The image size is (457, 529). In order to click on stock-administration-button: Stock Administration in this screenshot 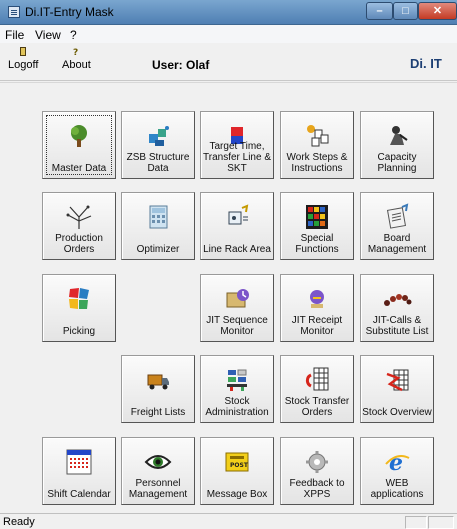, I will do `click(237, 389)`.